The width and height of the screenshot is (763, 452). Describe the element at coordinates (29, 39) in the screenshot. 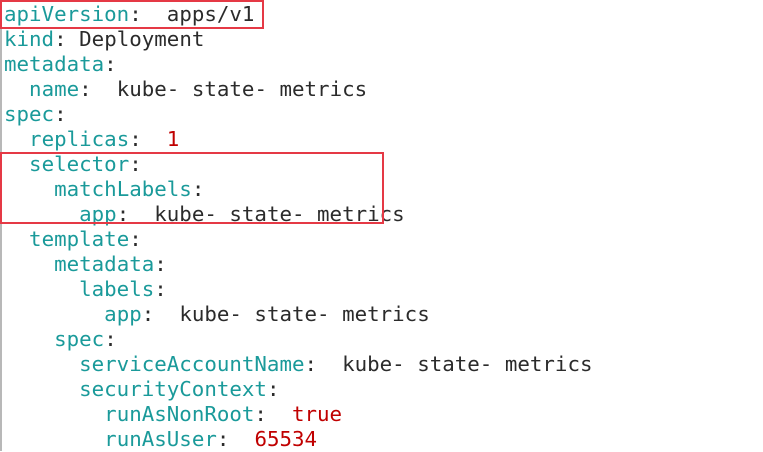

I see `yaml-key: kind` at that location.